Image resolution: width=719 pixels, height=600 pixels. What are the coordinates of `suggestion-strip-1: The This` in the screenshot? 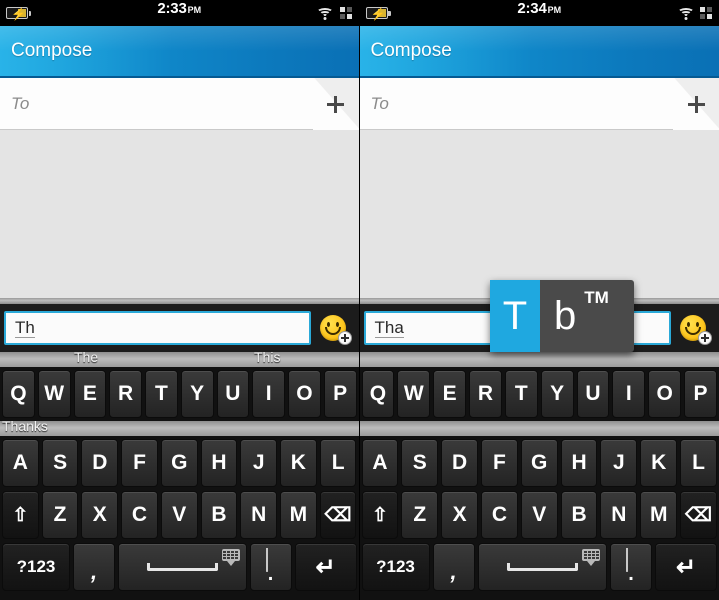 It's located at (179, 358).